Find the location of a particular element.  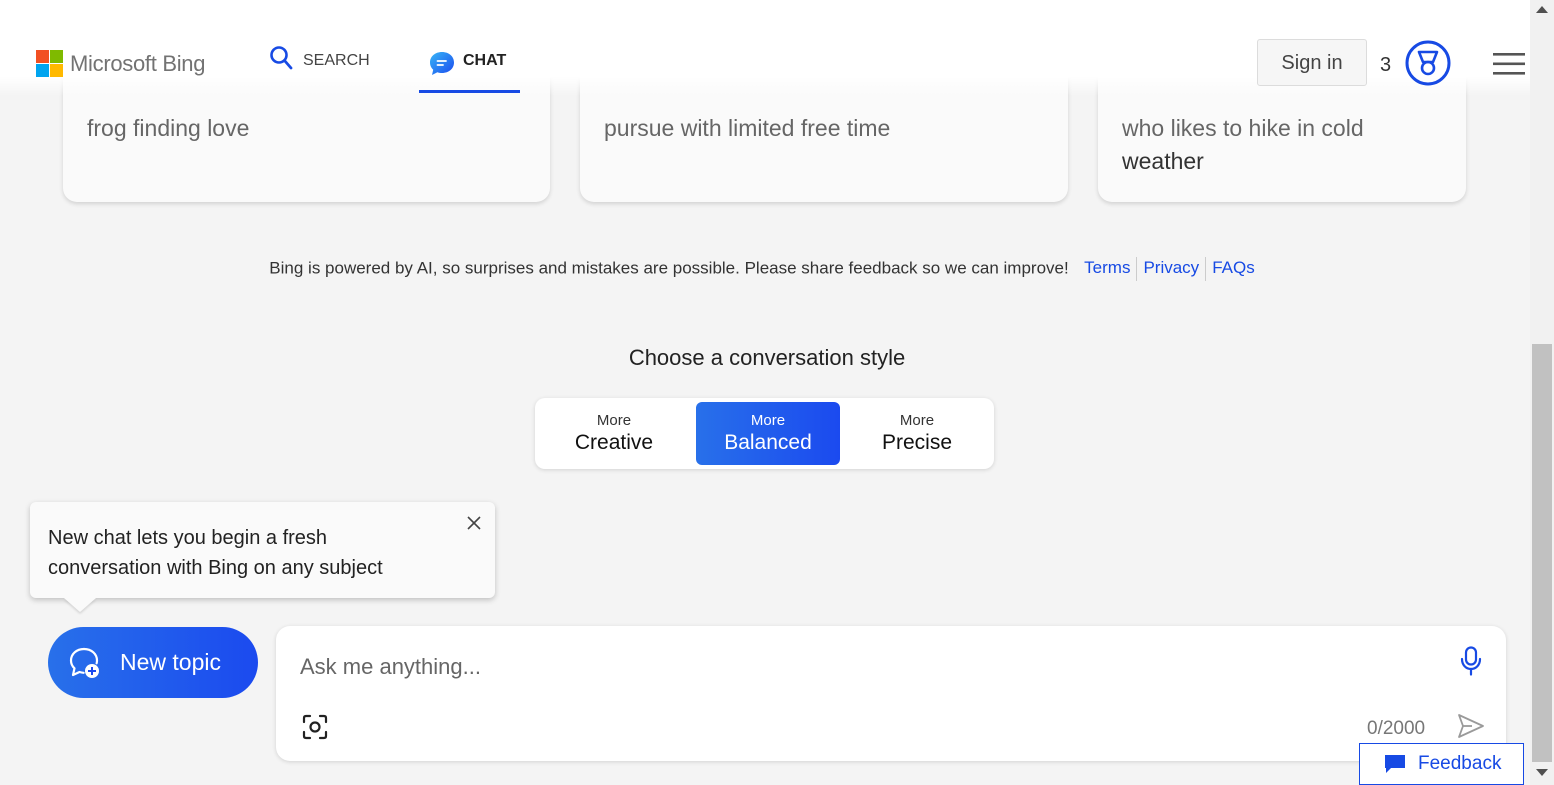

sign-in-button: Sign in is located at coordinates (1312, 62).